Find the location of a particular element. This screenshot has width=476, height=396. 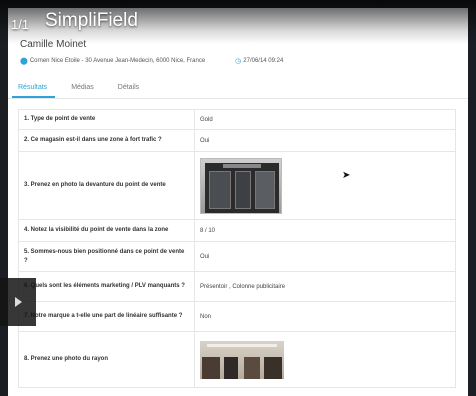

tab-resultats: Résultats is located at coordinates (34, 87).